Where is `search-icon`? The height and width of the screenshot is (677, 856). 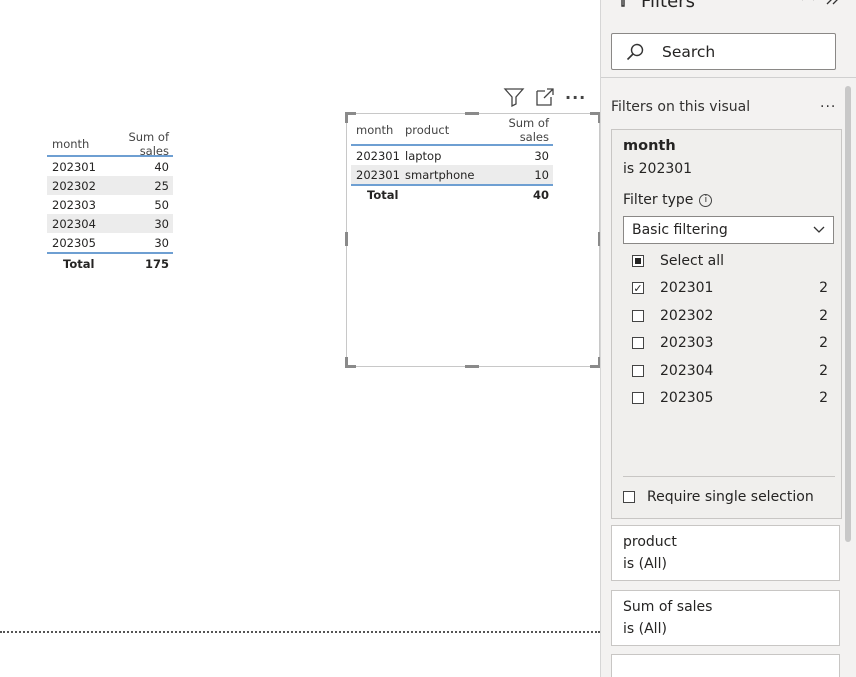 search-icon is located at coordinates (635, 52).